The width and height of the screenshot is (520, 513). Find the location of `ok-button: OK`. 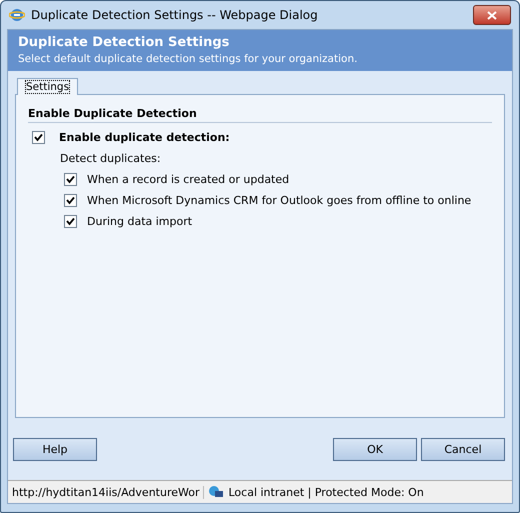

ok-button: OK is located at coordinates (375, 449).